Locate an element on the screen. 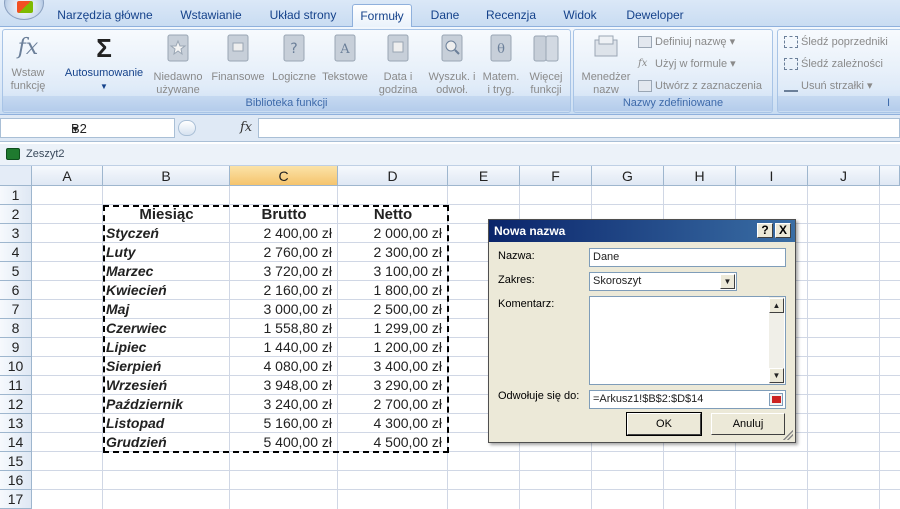 The image size is (900, 509). refers-to-value: =Arkusz1!$B$2:$D$14 is located at coordinates (648, 399).